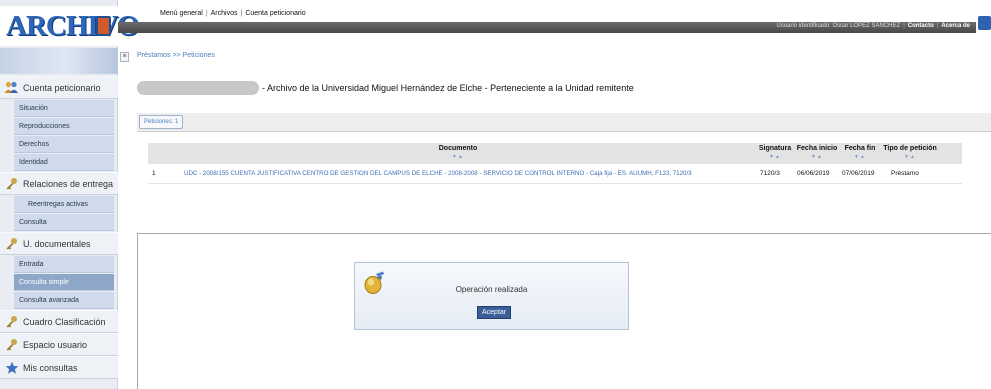  What do you see at coordinates (910, 152) in the screenshot?
I see `column-header-tipo-peticion: Tipo de petición ▼▲` at bounding box center [910, 152].